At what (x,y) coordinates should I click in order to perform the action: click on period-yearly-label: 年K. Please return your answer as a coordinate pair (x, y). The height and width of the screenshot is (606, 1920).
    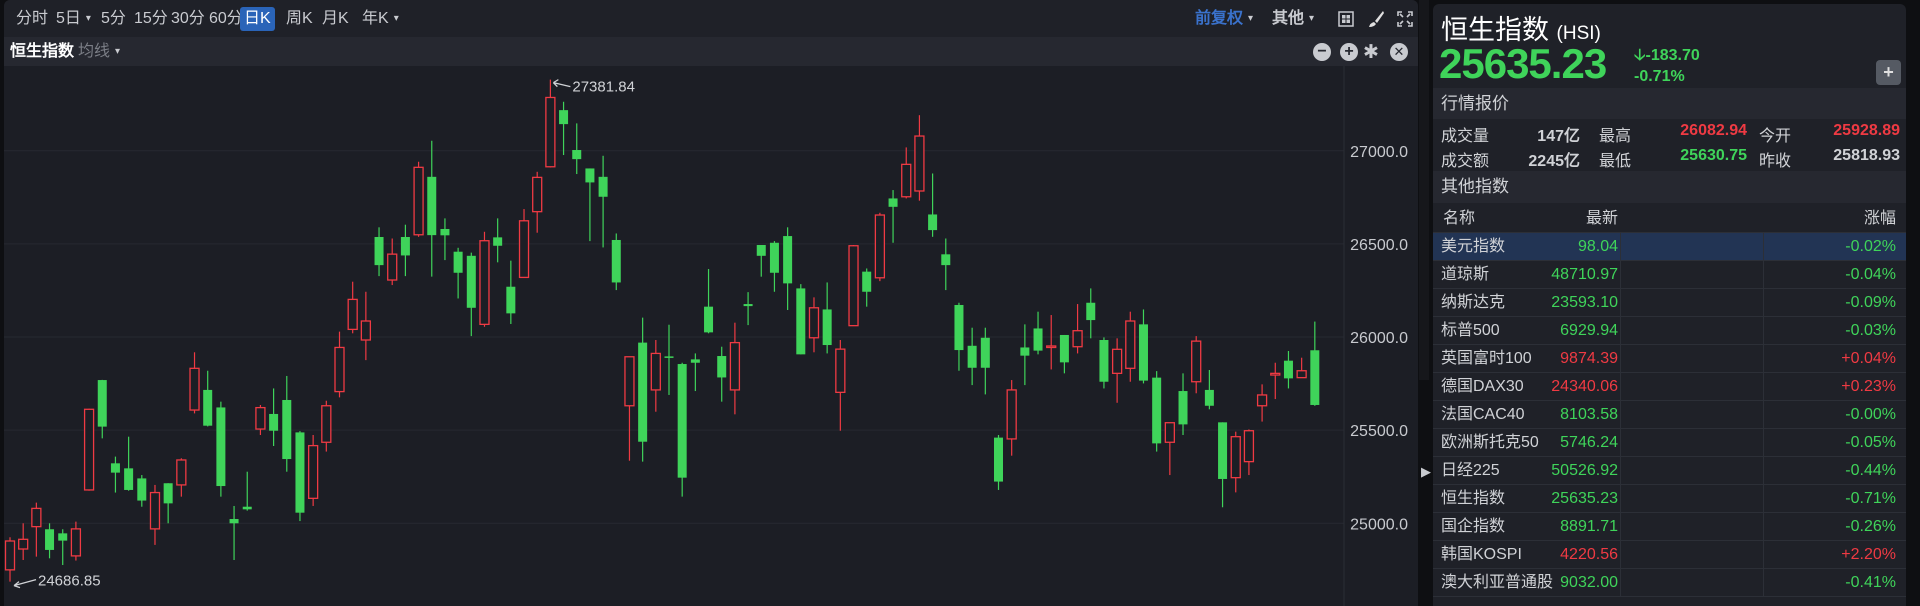
    Looking at the image, I should click on (375, 18).